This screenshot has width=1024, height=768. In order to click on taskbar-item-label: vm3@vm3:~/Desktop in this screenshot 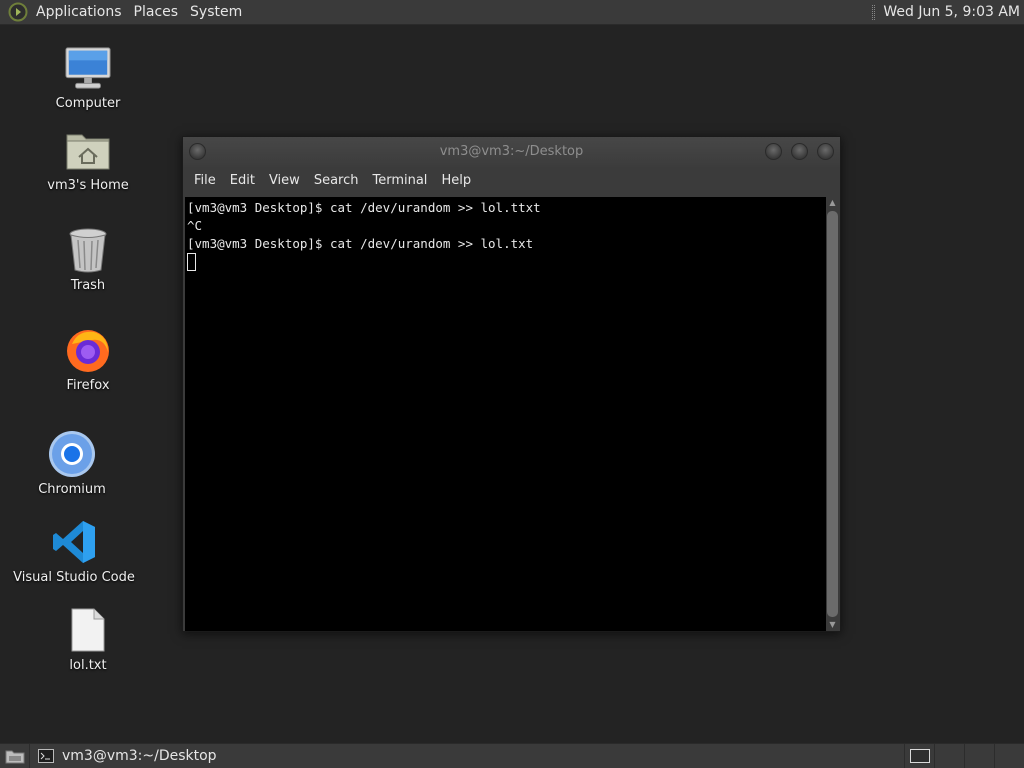, I will do `click(139, 756)`.